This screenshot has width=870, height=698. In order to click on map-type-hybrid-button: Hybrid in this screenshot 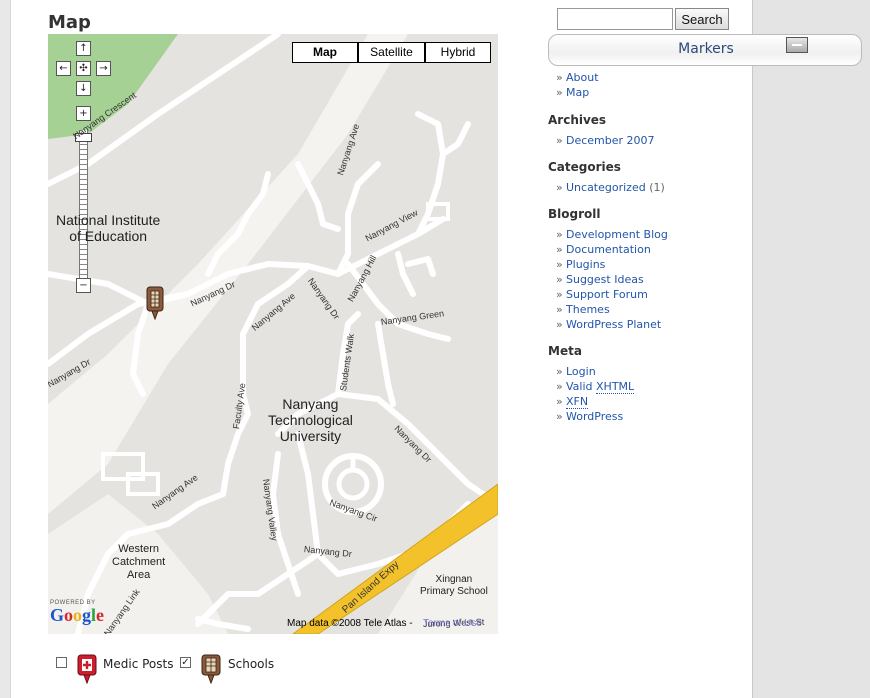, I will do `click(458, 52)`.